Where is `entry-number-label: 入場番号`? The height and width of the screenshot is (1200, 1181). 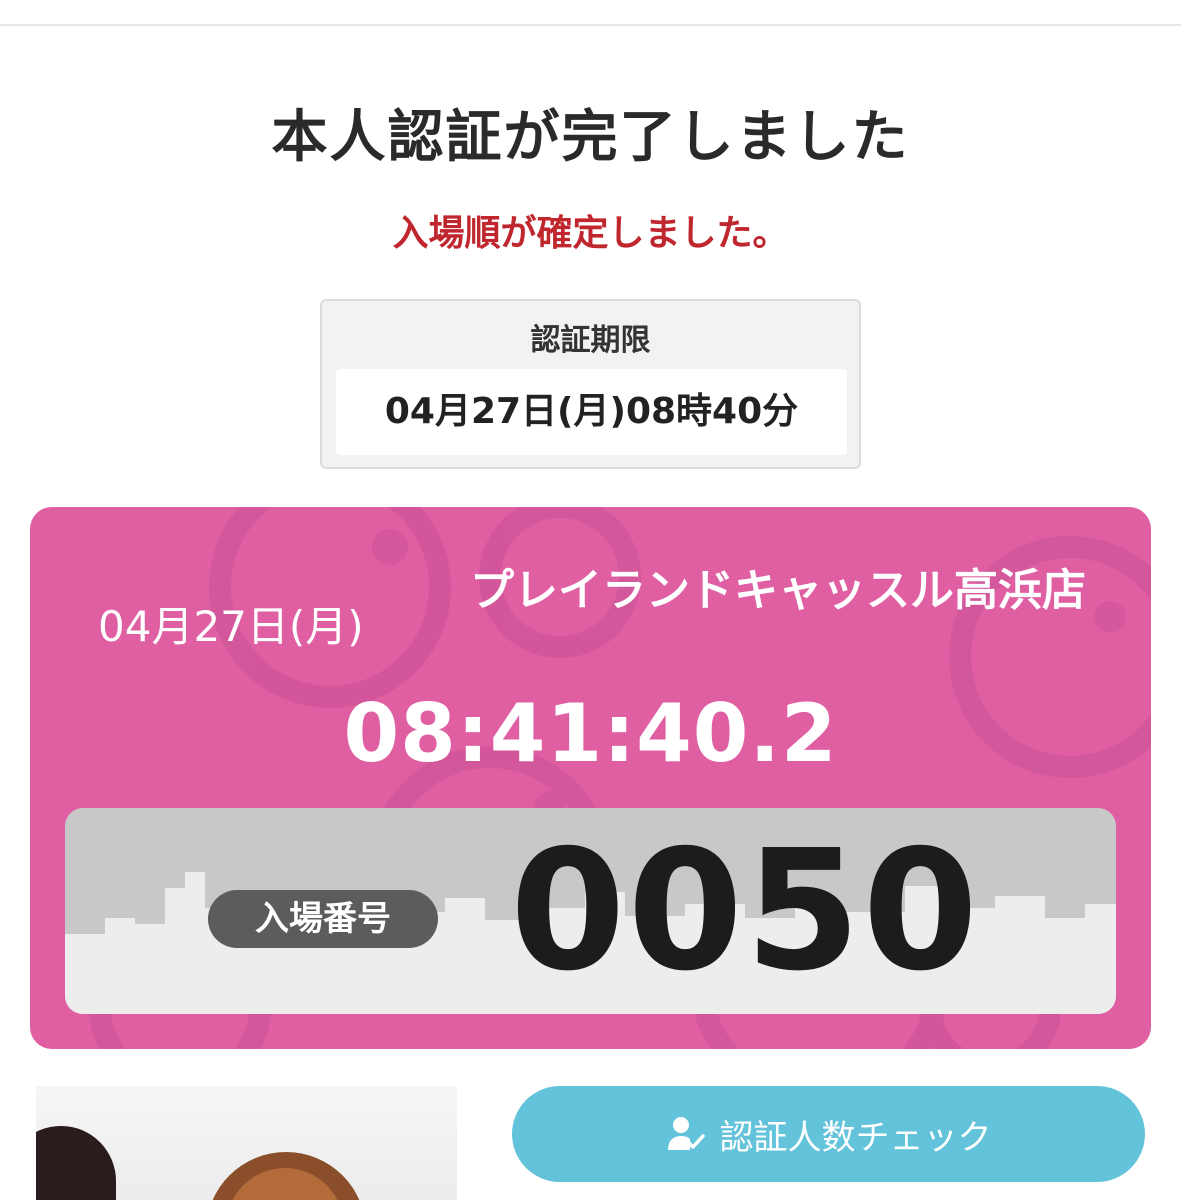 entry-number-label: 入場番号 is located at coordinates (323, 919).